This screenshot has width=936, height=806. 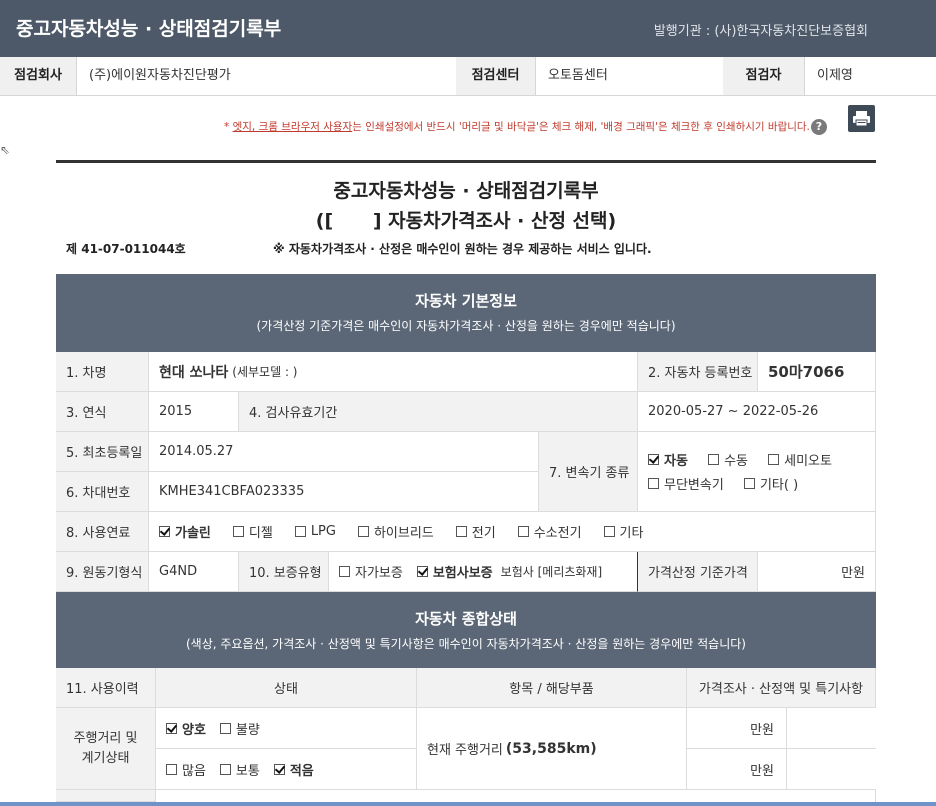 I want to click on warranty-option-self: 자가보증, so click(x=371, y=571).